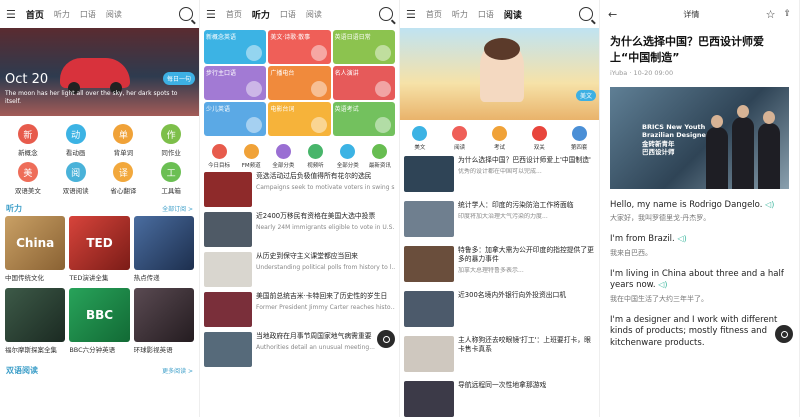 Image resolution: width=800 pixels, height=417 pixels. I want to click on feature-item: 美双语美文, so click(28, 179).